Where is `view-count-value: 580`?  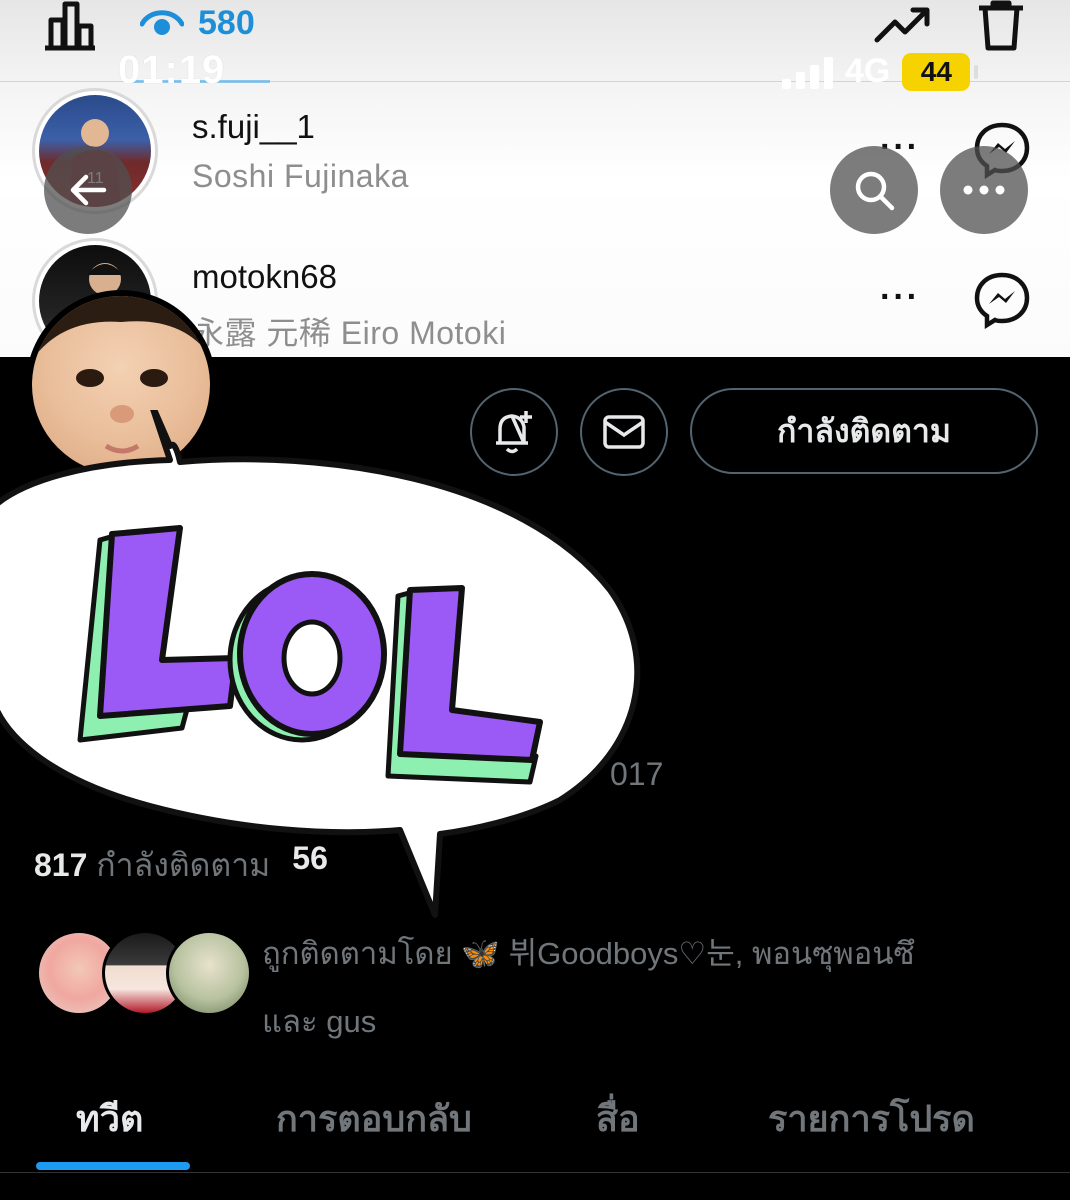
view-count-value: 580 is located at coordinates (226, 23).